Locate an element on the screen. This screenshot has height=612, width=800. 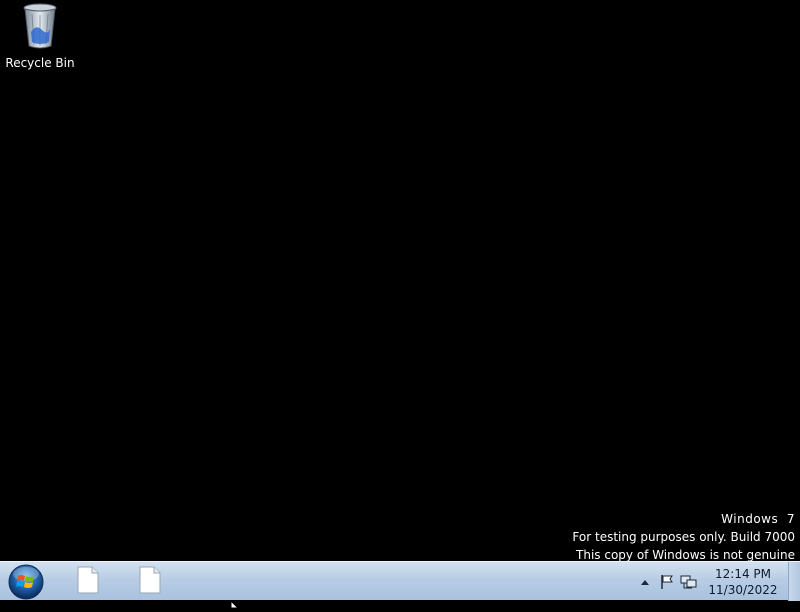
watermark-os-name: Windows 7 is located at coordinates (758, 519).